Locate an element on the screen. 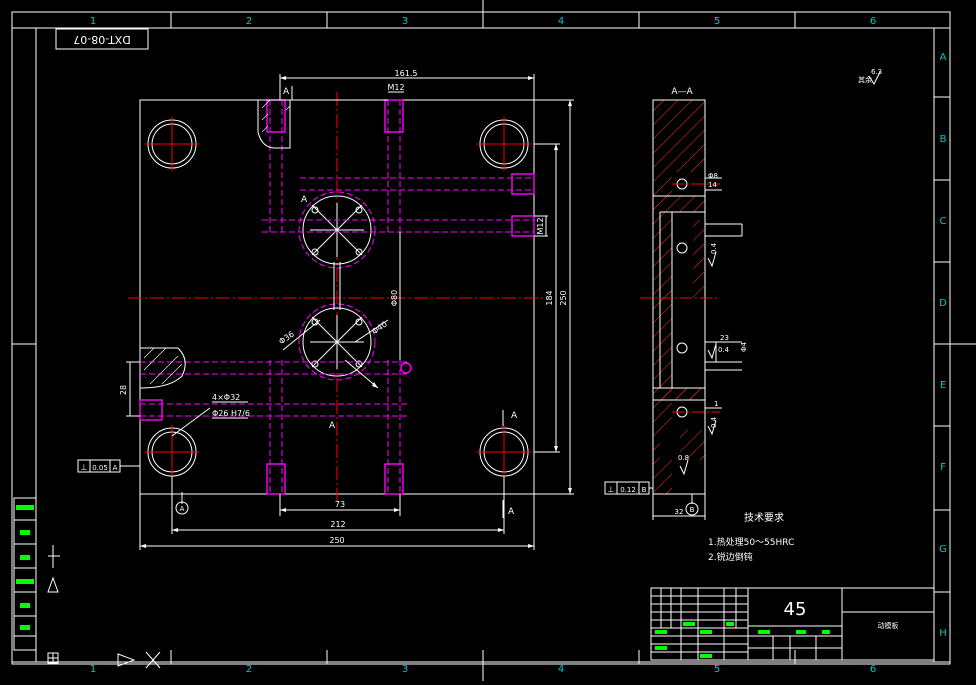 The image size is (976, 685). grid-col-6-top: 6 is located at coordinates (873, 21).